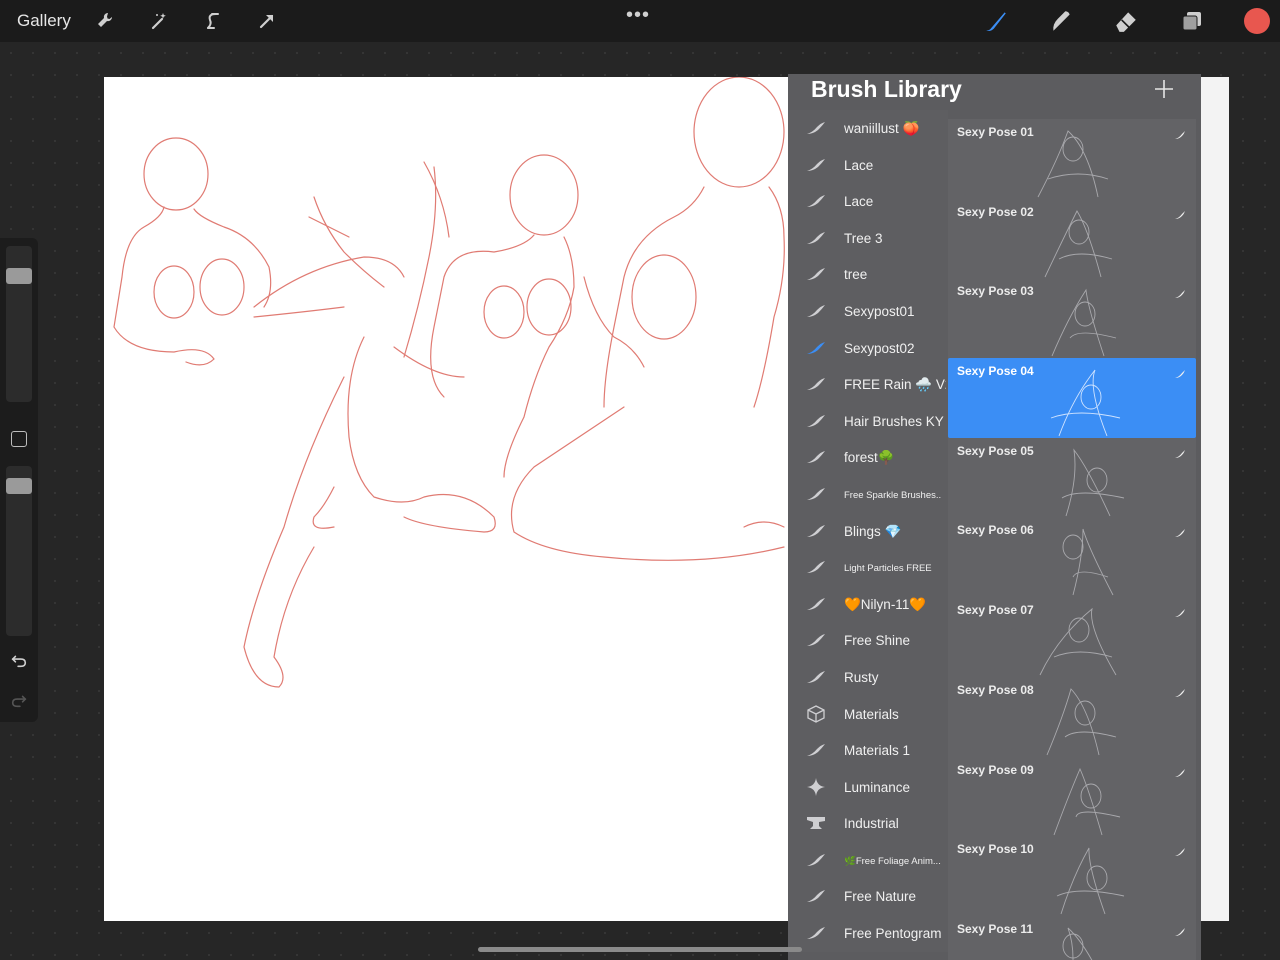 The height and width of the screenshot is (960, 1280). Describe the element at coordinates (267, 21) in the screenshot. I see `transform-arrow-icon` at that location.